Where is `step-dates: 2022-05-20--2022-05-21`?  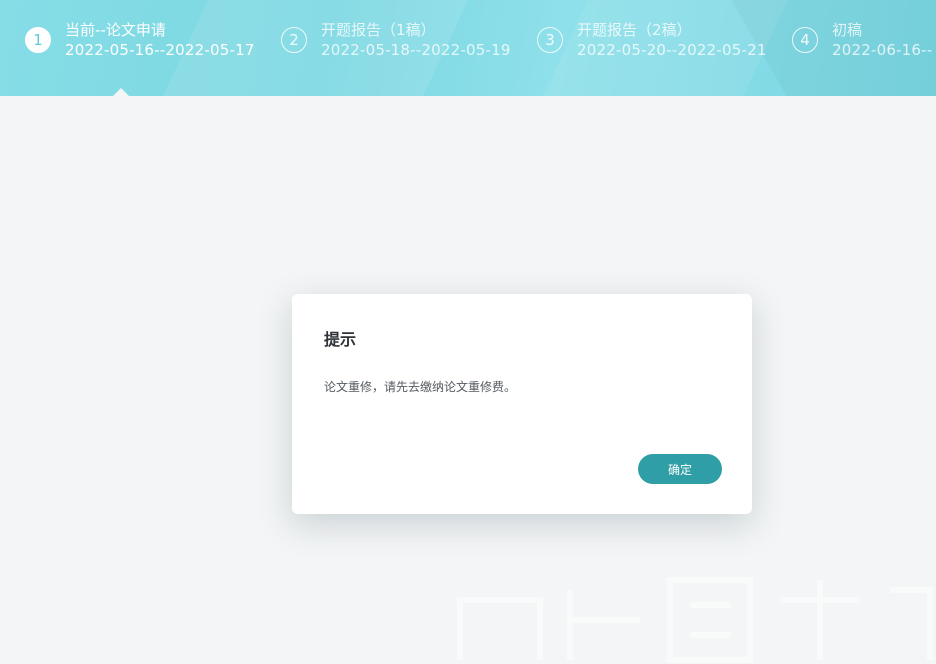
step-dates: 2022-05-20--2022-05-21 is located at coordinates (672, 50).